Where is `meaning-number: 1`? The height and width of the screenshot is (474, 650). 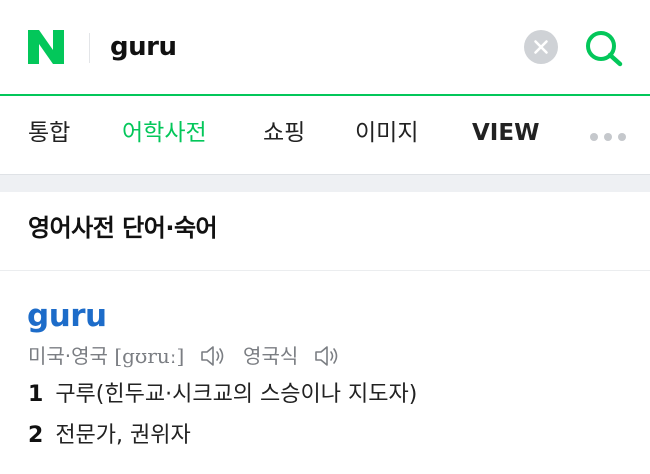
meaning-number: 1 is located at coordinates (36, 394).